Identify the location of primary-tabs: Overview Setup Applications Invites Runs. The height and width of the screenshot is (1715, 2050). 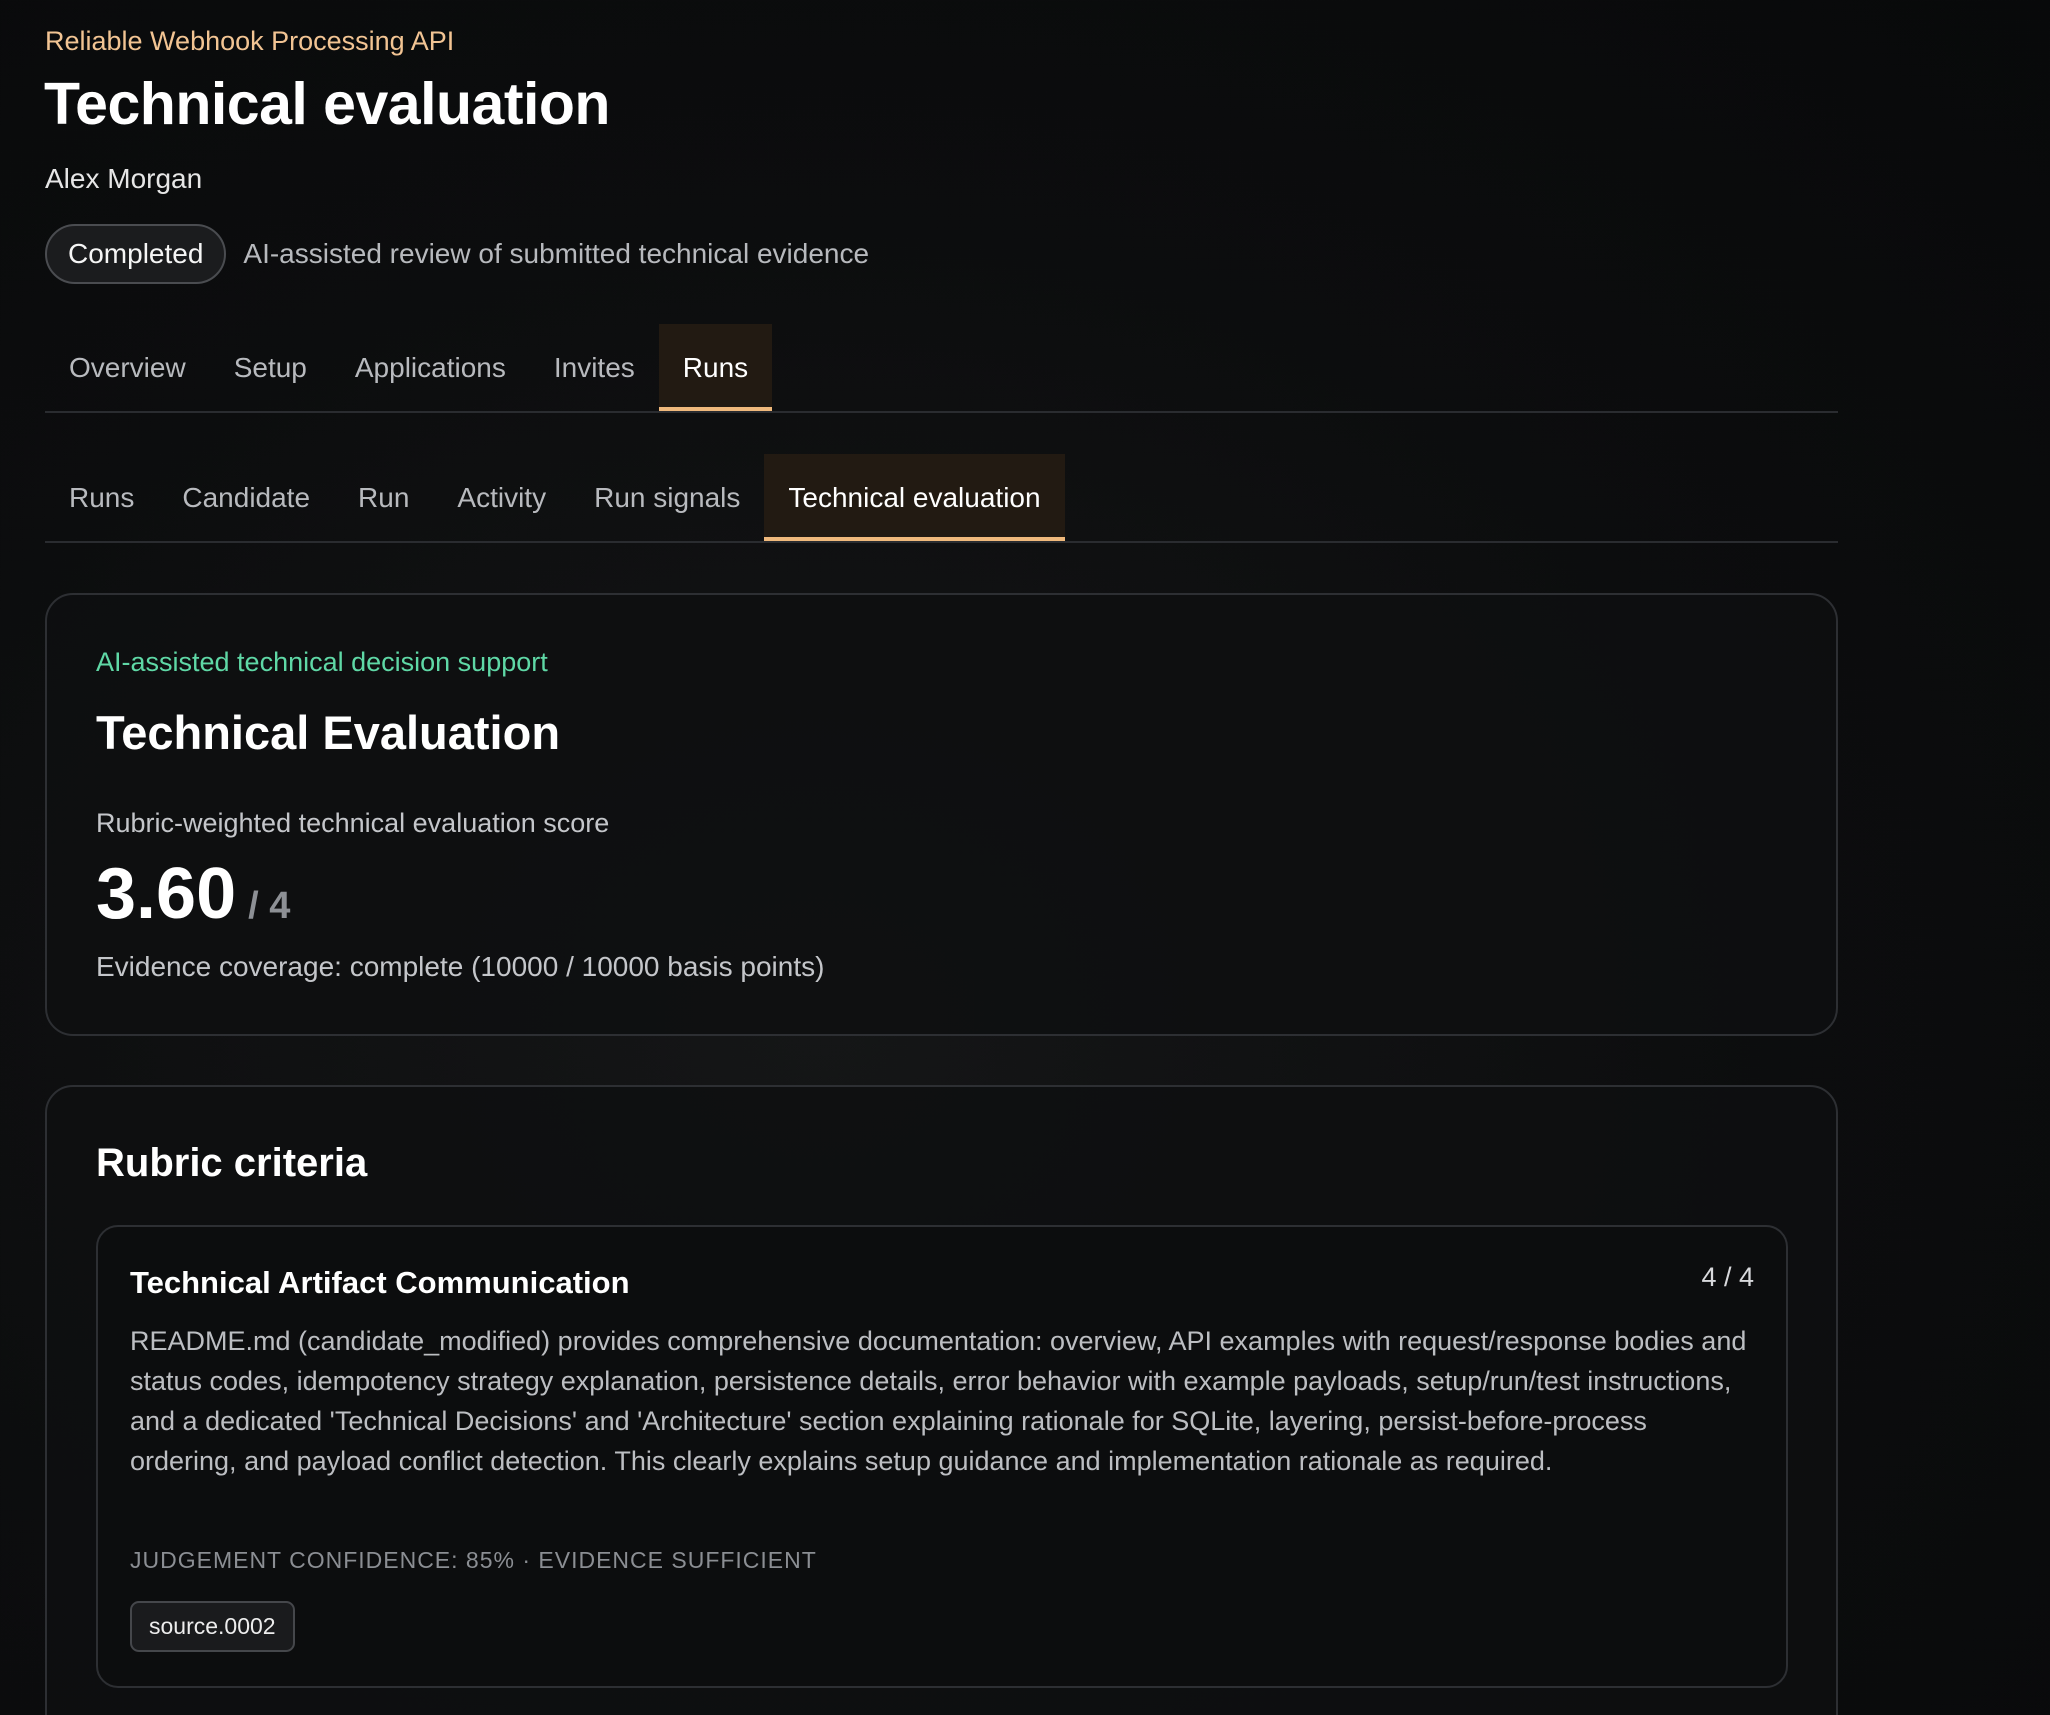
(941, 368).